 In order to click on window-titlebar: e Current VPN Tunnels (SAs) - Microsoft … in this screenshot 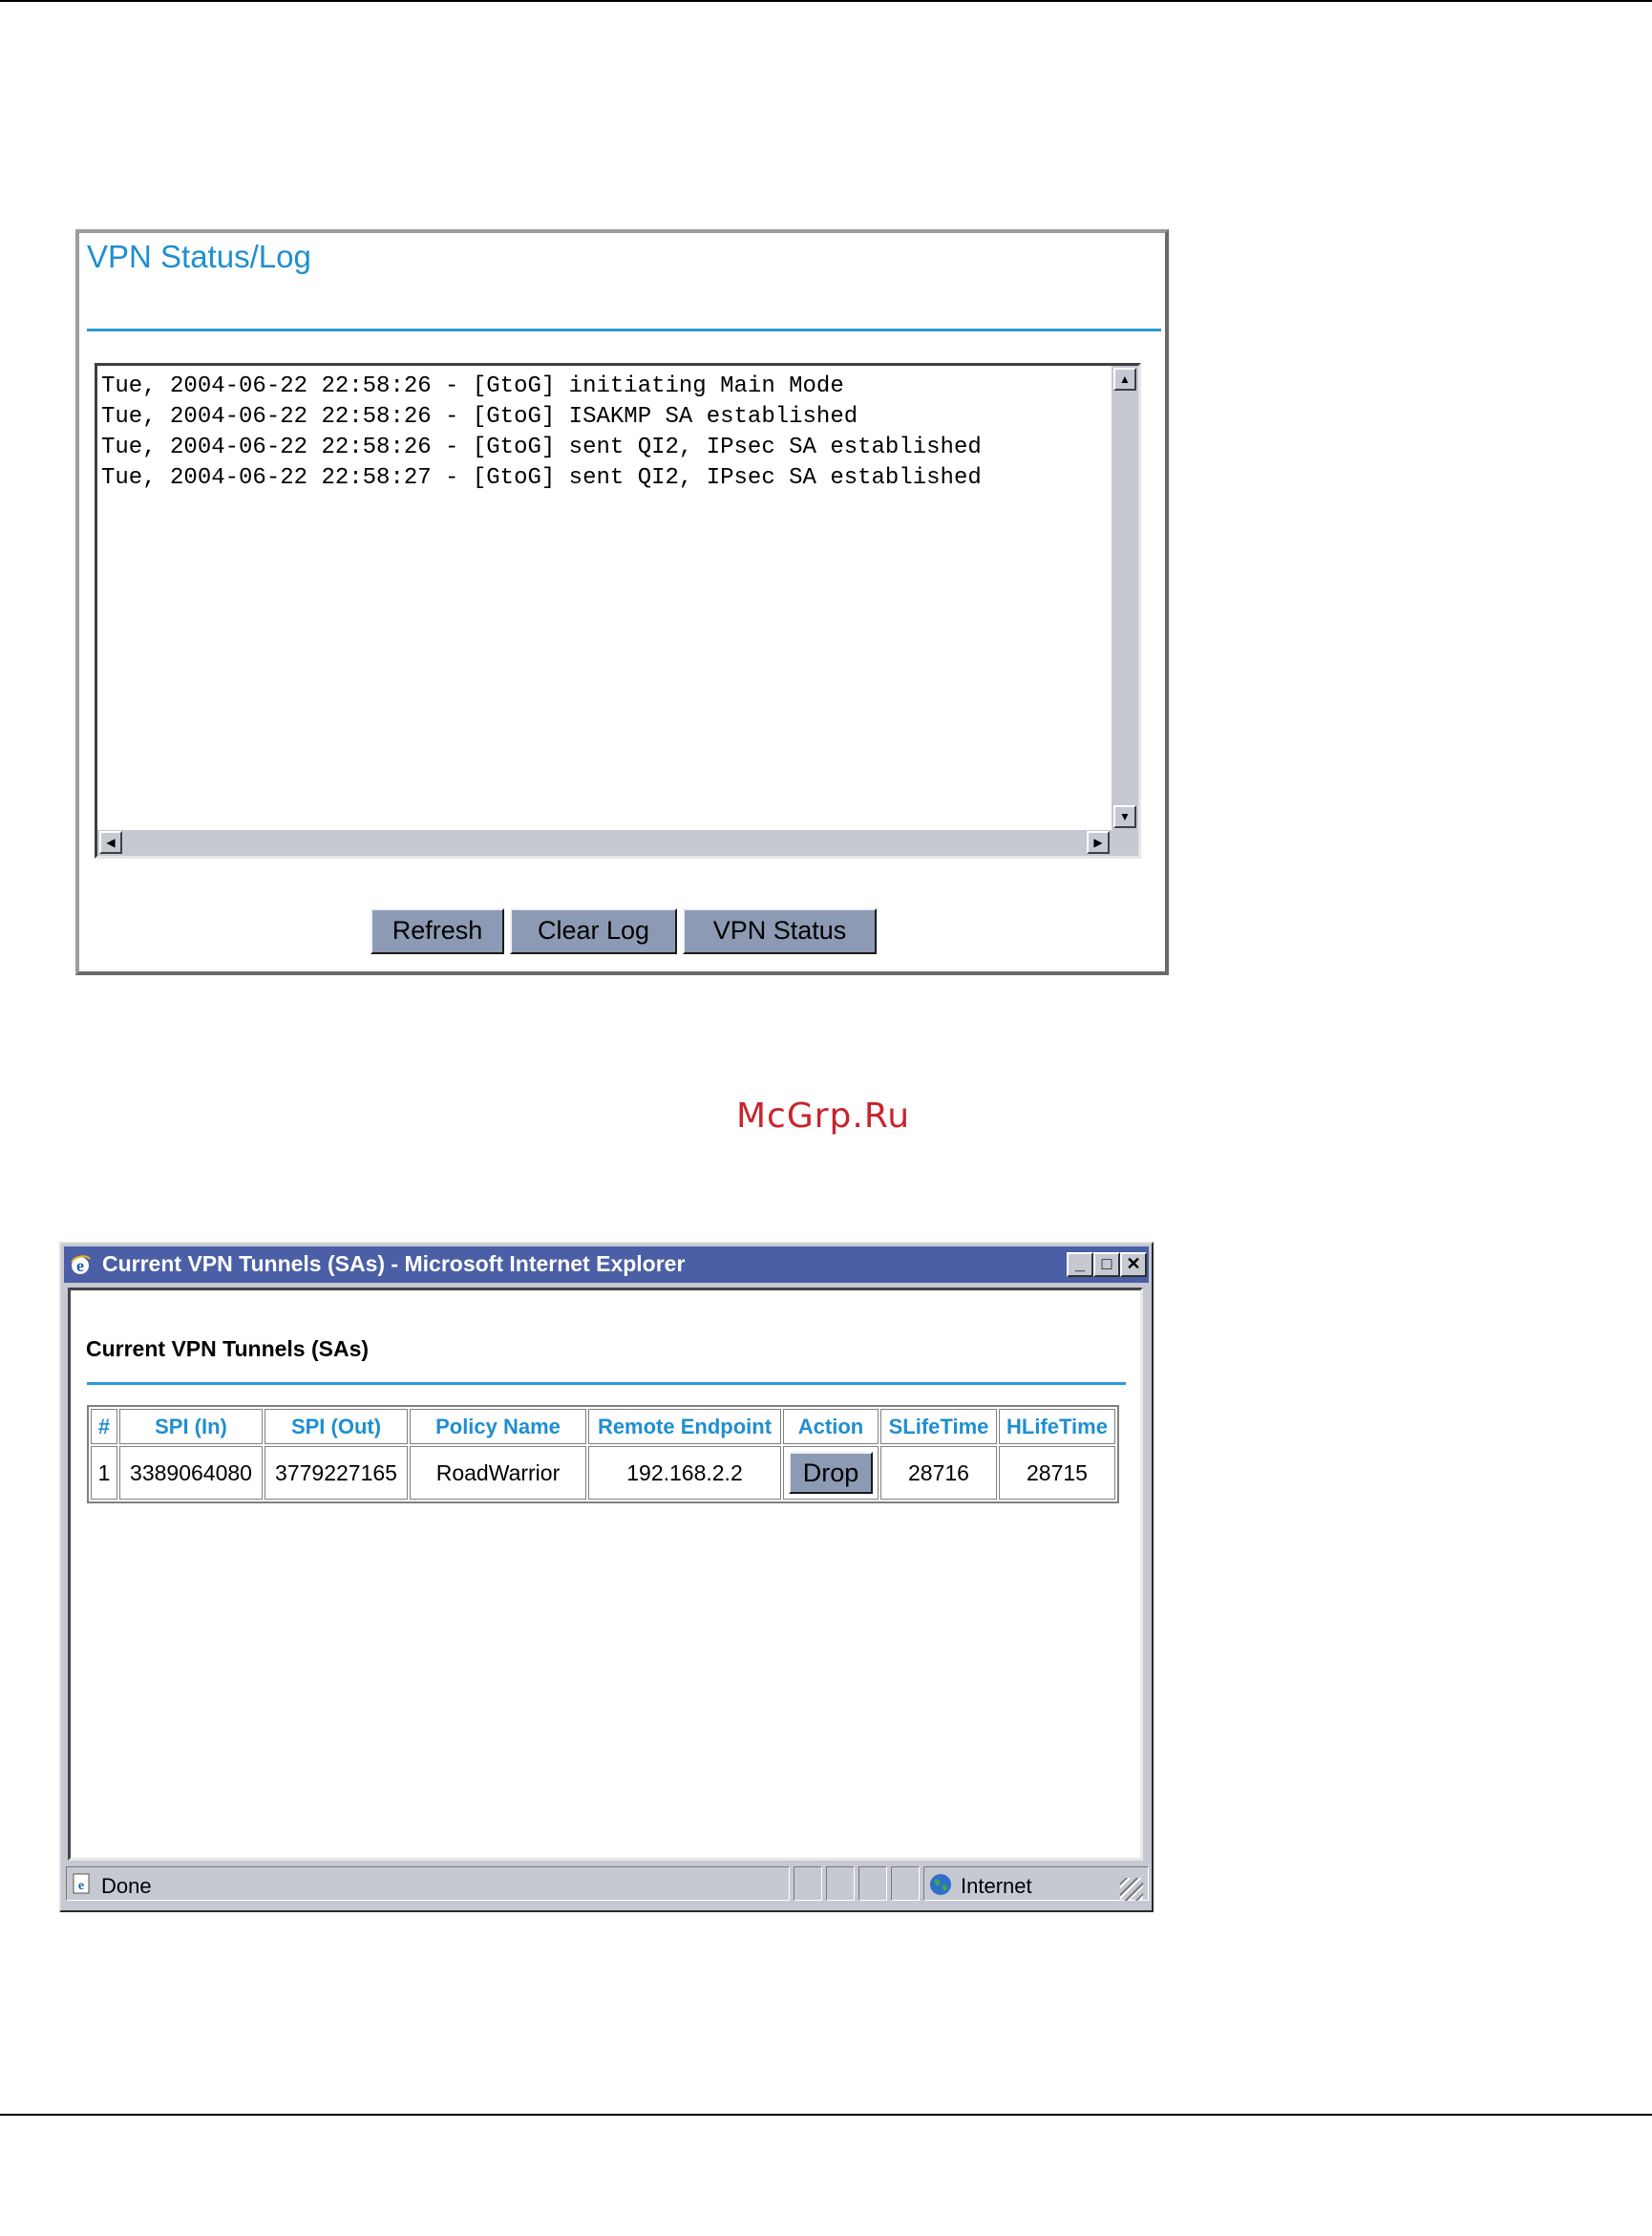, I will do `click(606, 1264)`.